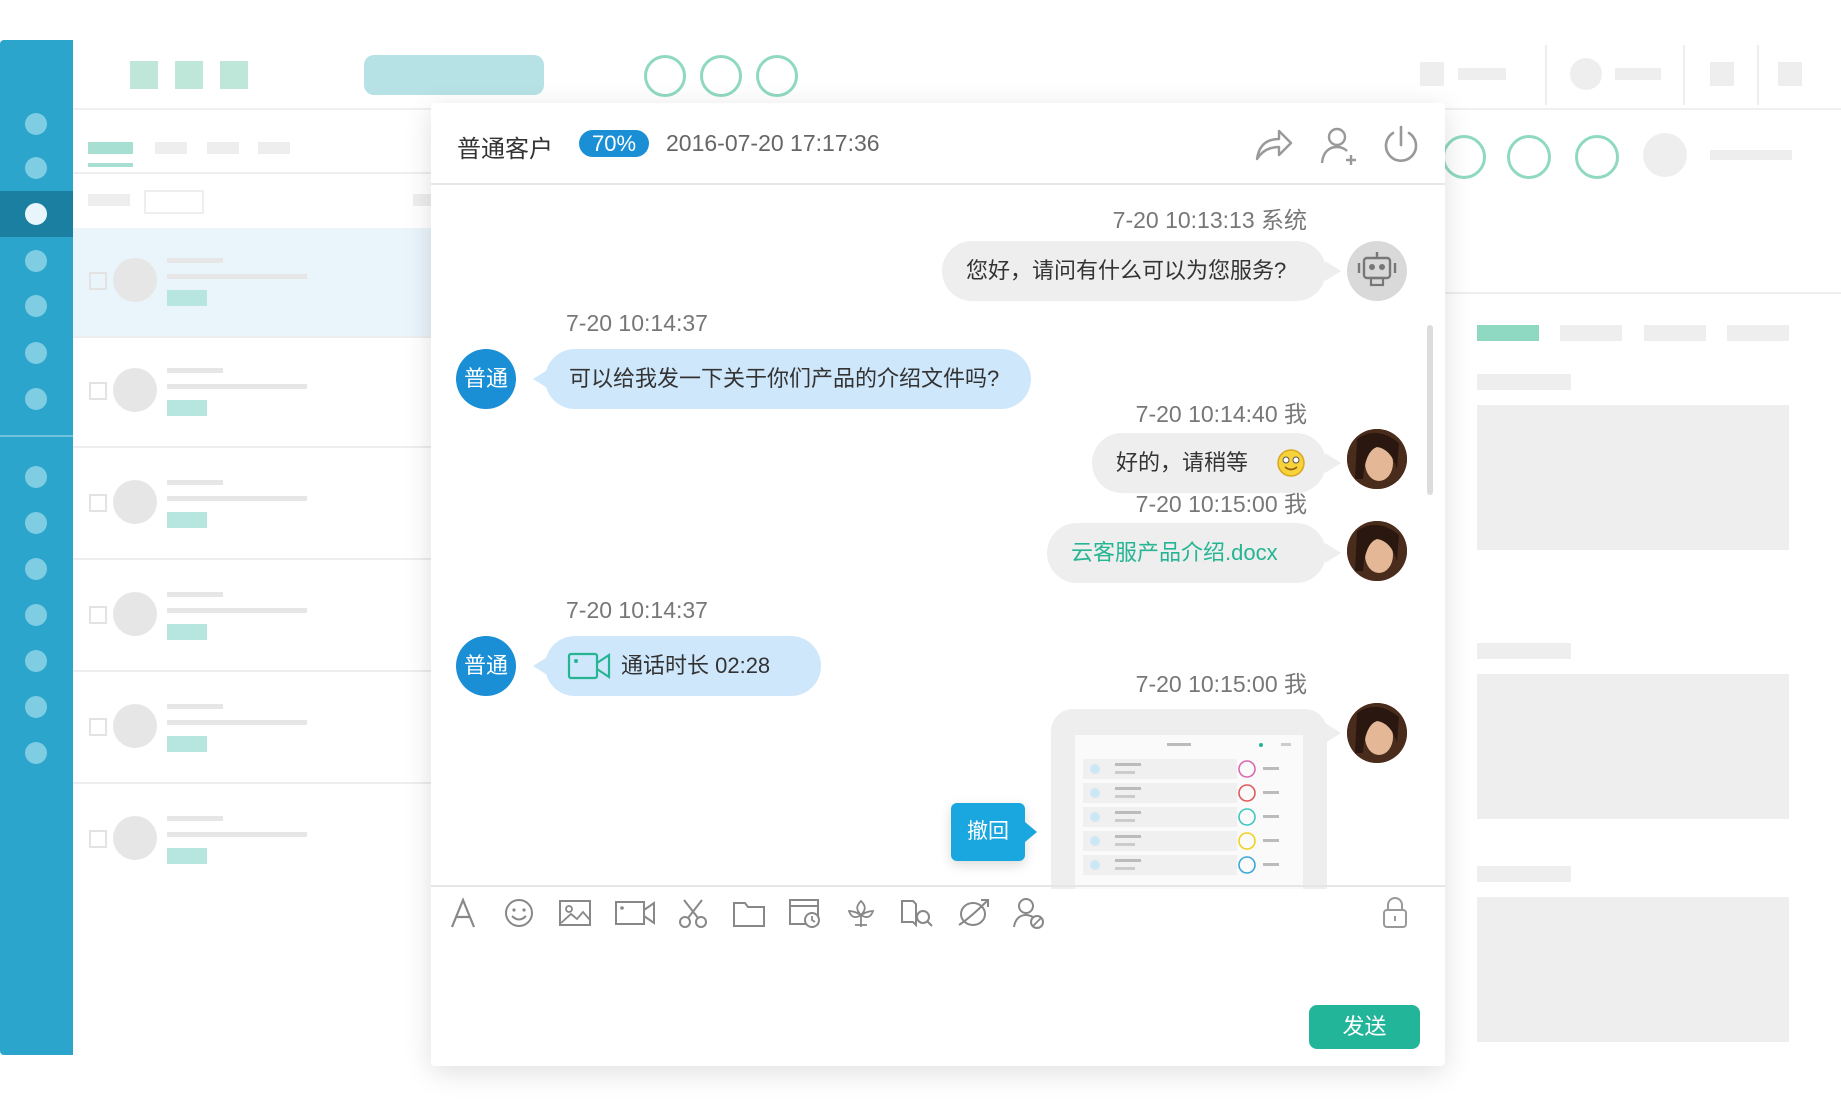 Image resolution: width=1841 pixels, height=1106 pixels. I want to click on file-link: 云客服产品介绍.docx, so click(1186, 553).